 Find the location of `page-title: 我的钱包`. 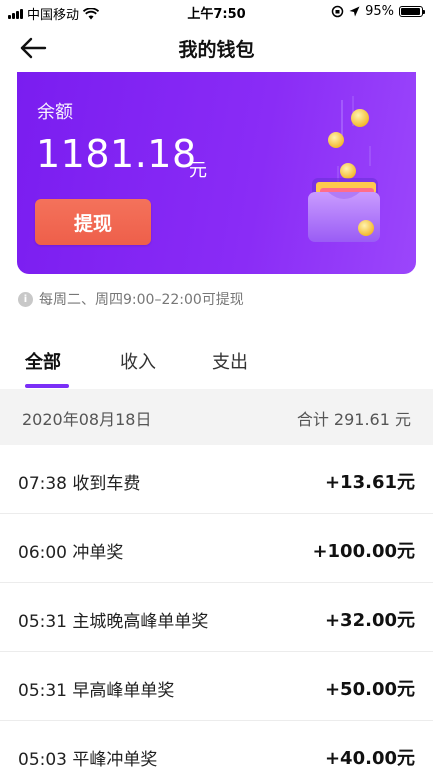

page-title: 我的钱包 is located at coordinates (216, 50).